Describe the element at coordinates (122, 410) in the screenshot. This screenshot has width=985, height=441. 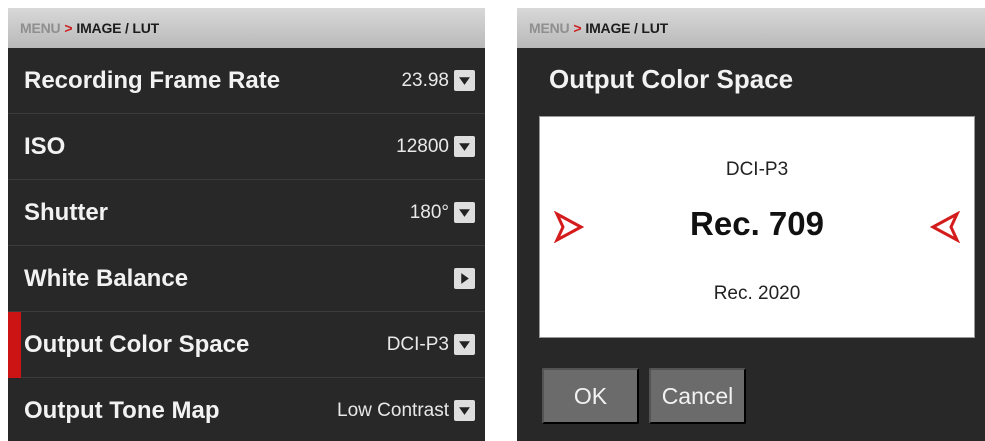
I see `menu-item-label: Output Tone Map` at that location.